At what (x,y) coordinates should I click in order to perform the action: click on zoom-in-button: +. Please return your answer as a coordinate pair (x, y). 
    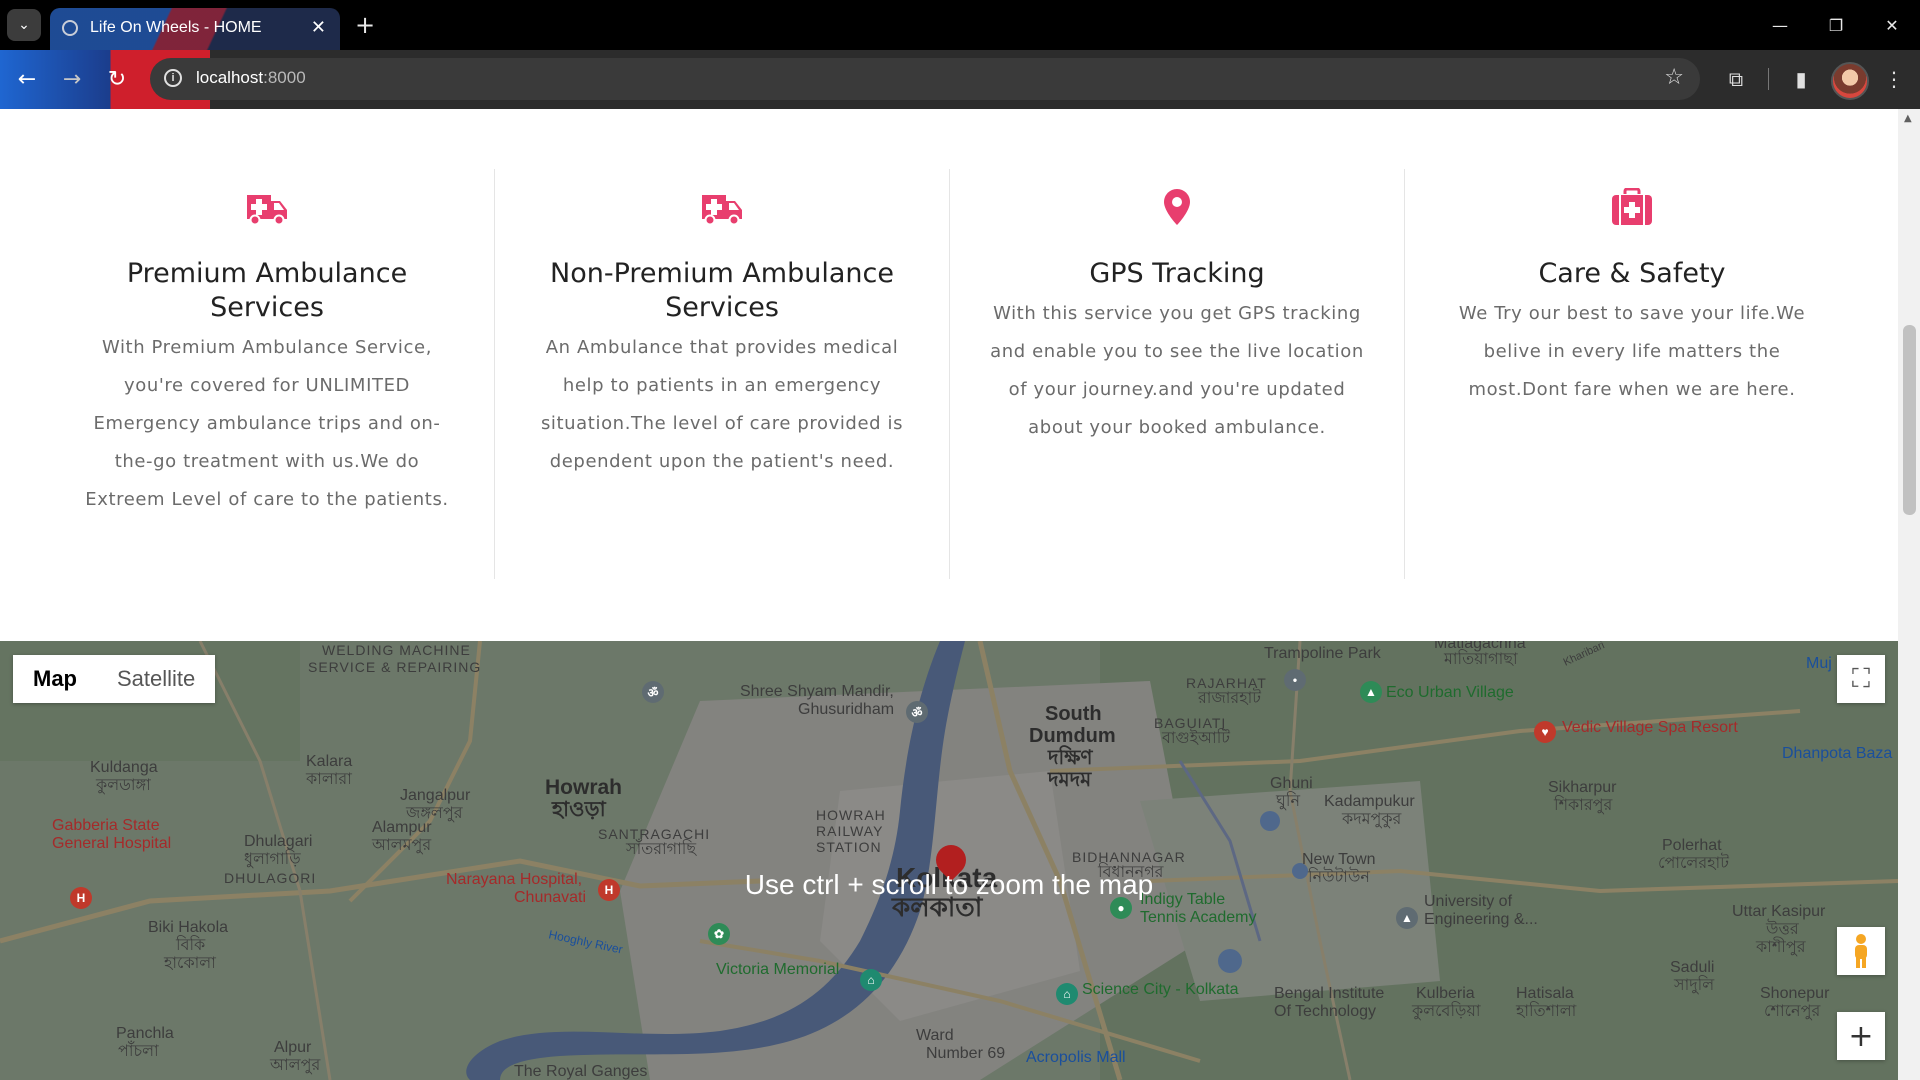
    Looking at the image, I should click on (1861, 1036).